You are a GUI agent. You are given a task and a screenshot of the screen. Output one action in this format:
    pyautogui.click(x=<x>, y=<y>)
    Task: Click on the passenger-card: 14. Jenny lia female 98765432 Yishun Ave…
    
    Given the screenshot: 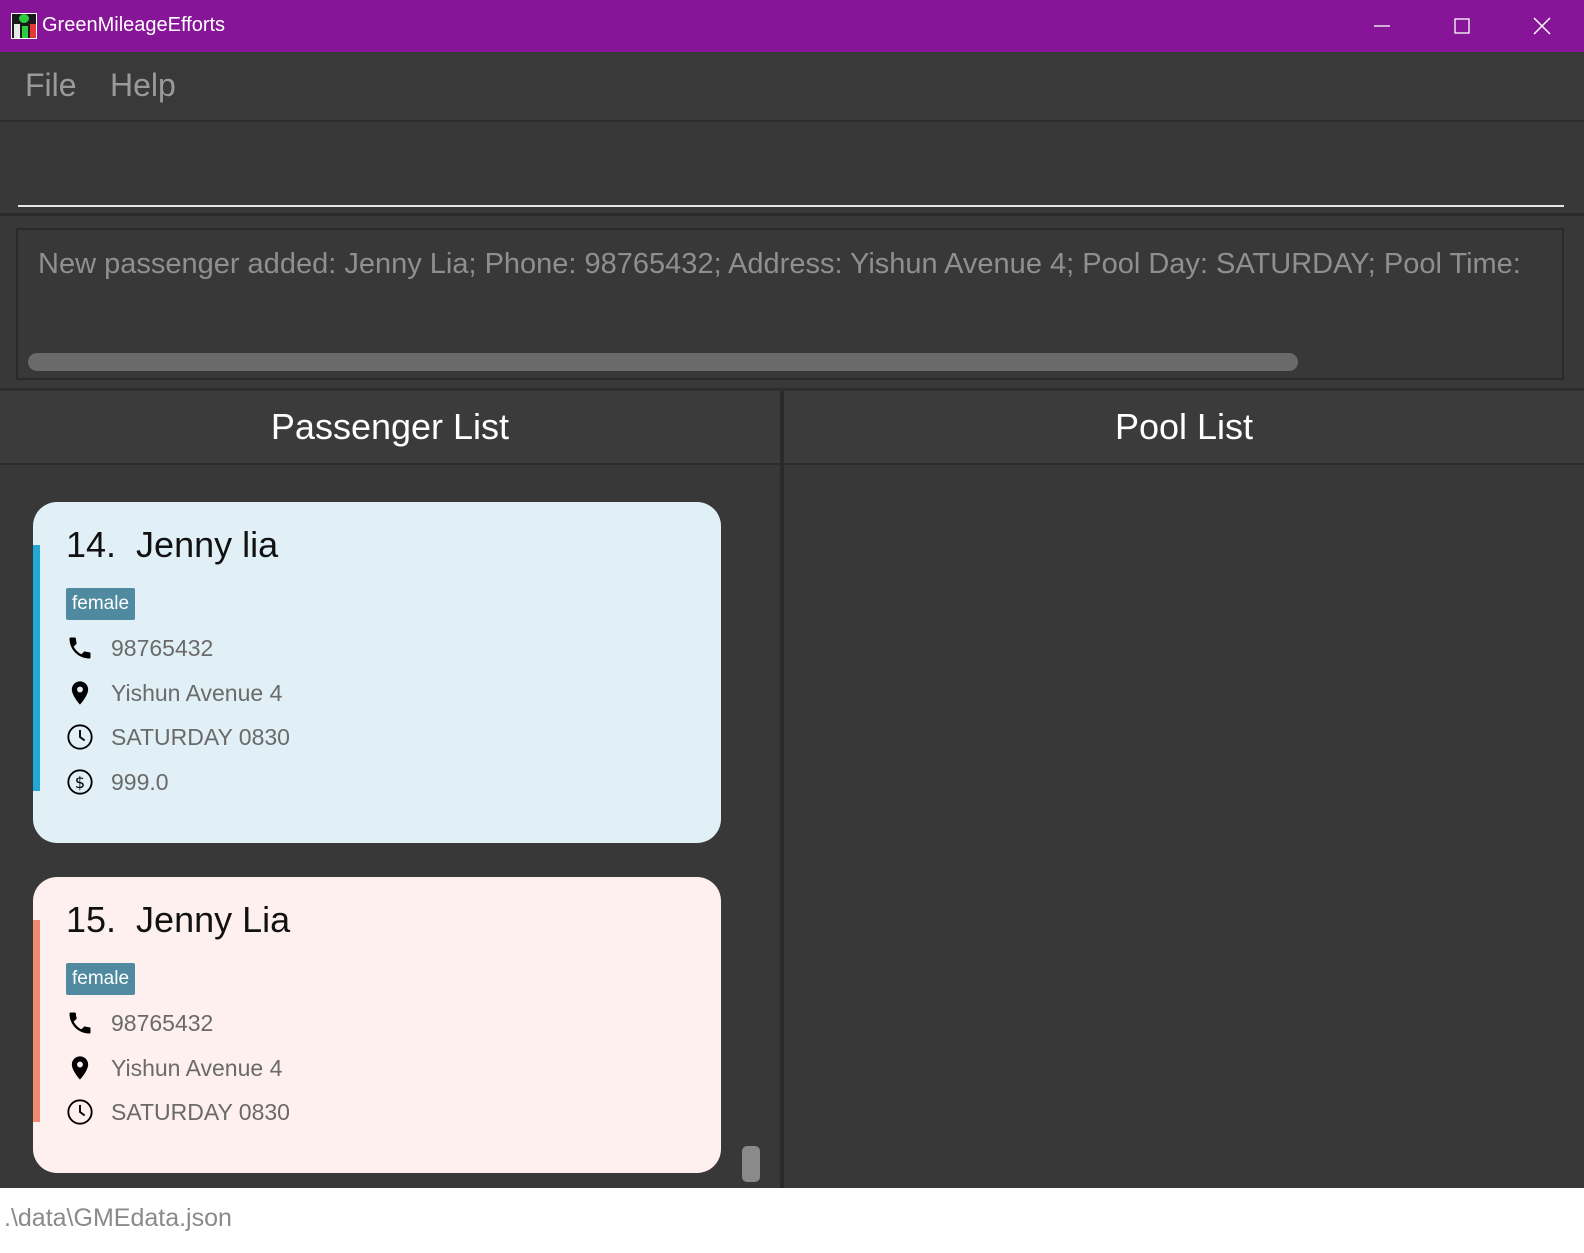 What is the action you would take?
    pyautogui.click(x=377, y=672)
    